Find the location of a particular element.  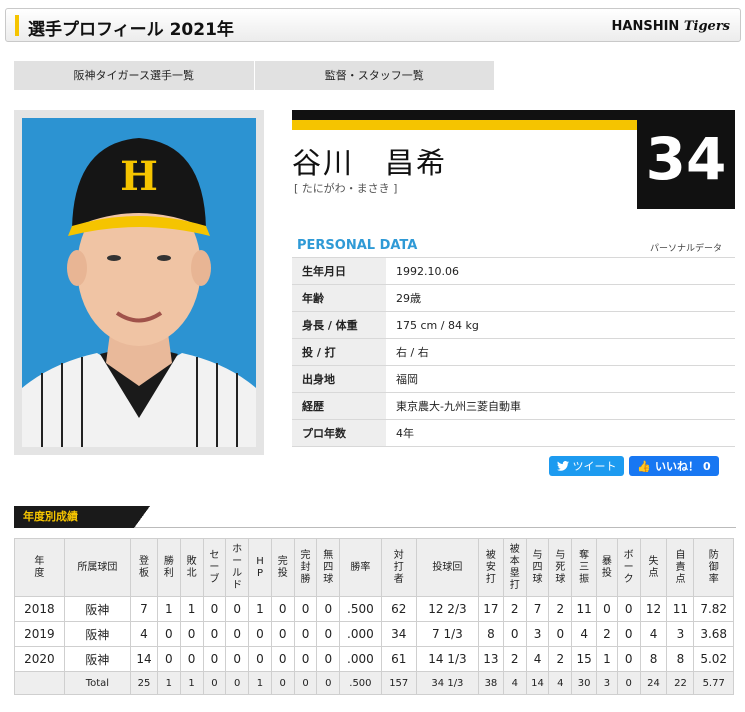

stats-cell: 2019 is located at coordinates (39, 634).